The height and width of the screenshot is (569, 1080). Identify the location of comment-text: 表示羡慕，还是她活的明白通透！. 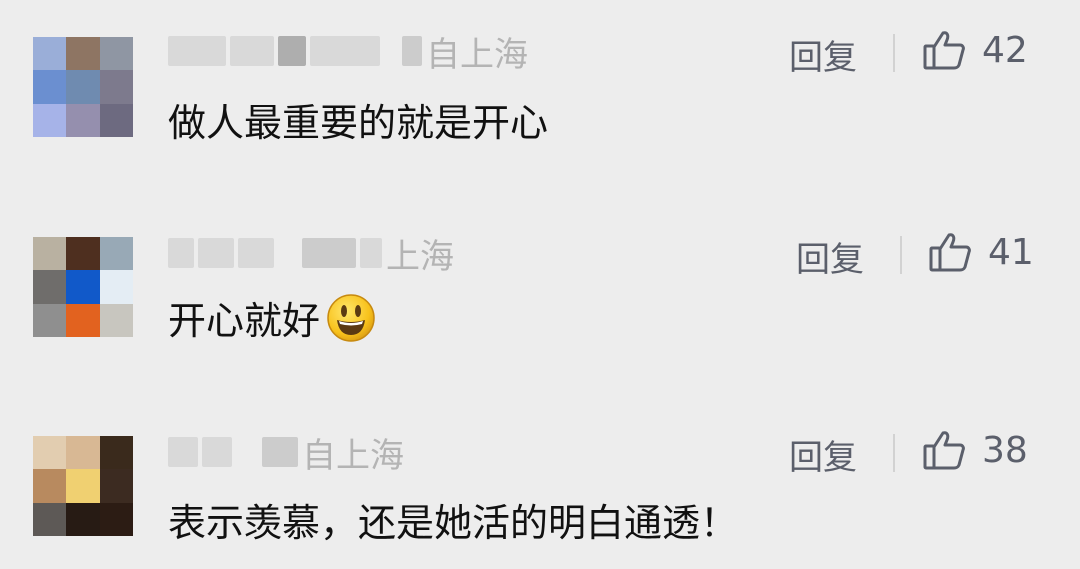
(453, 523).